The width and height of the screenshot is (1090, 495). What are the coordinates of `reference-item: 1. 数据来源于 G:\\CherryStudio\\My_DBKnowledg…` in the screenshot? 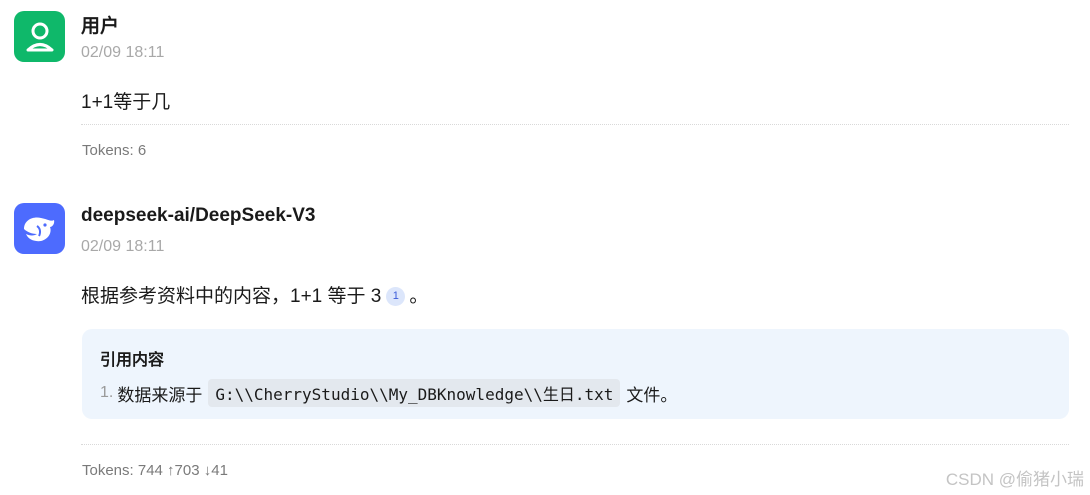 It's located at (388, 393).